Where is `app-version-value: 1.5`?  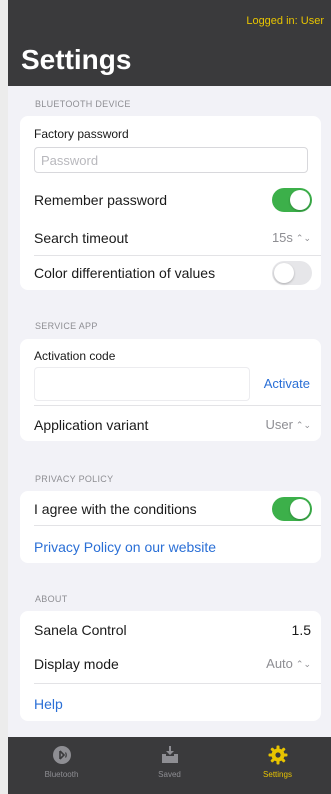 app-version-value: 1.5 is located at coordinates (301, 630).